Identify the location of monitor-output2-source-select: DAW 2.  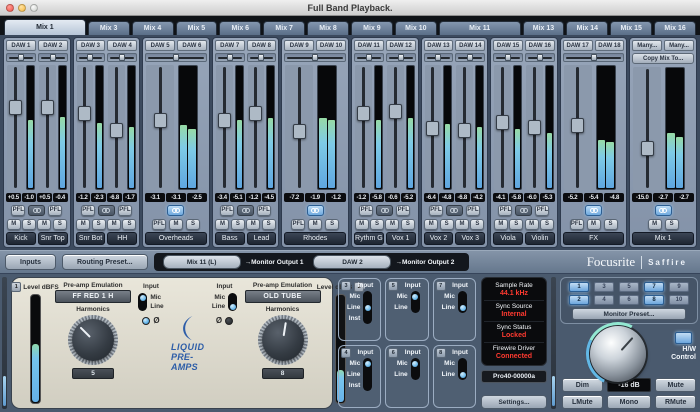
(352, 262).